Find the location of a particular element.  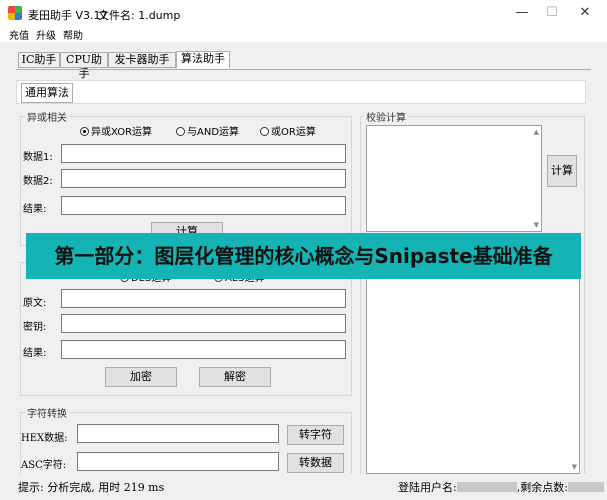

checksum-compute-button: 计算 is located at coordinates (562, 171).